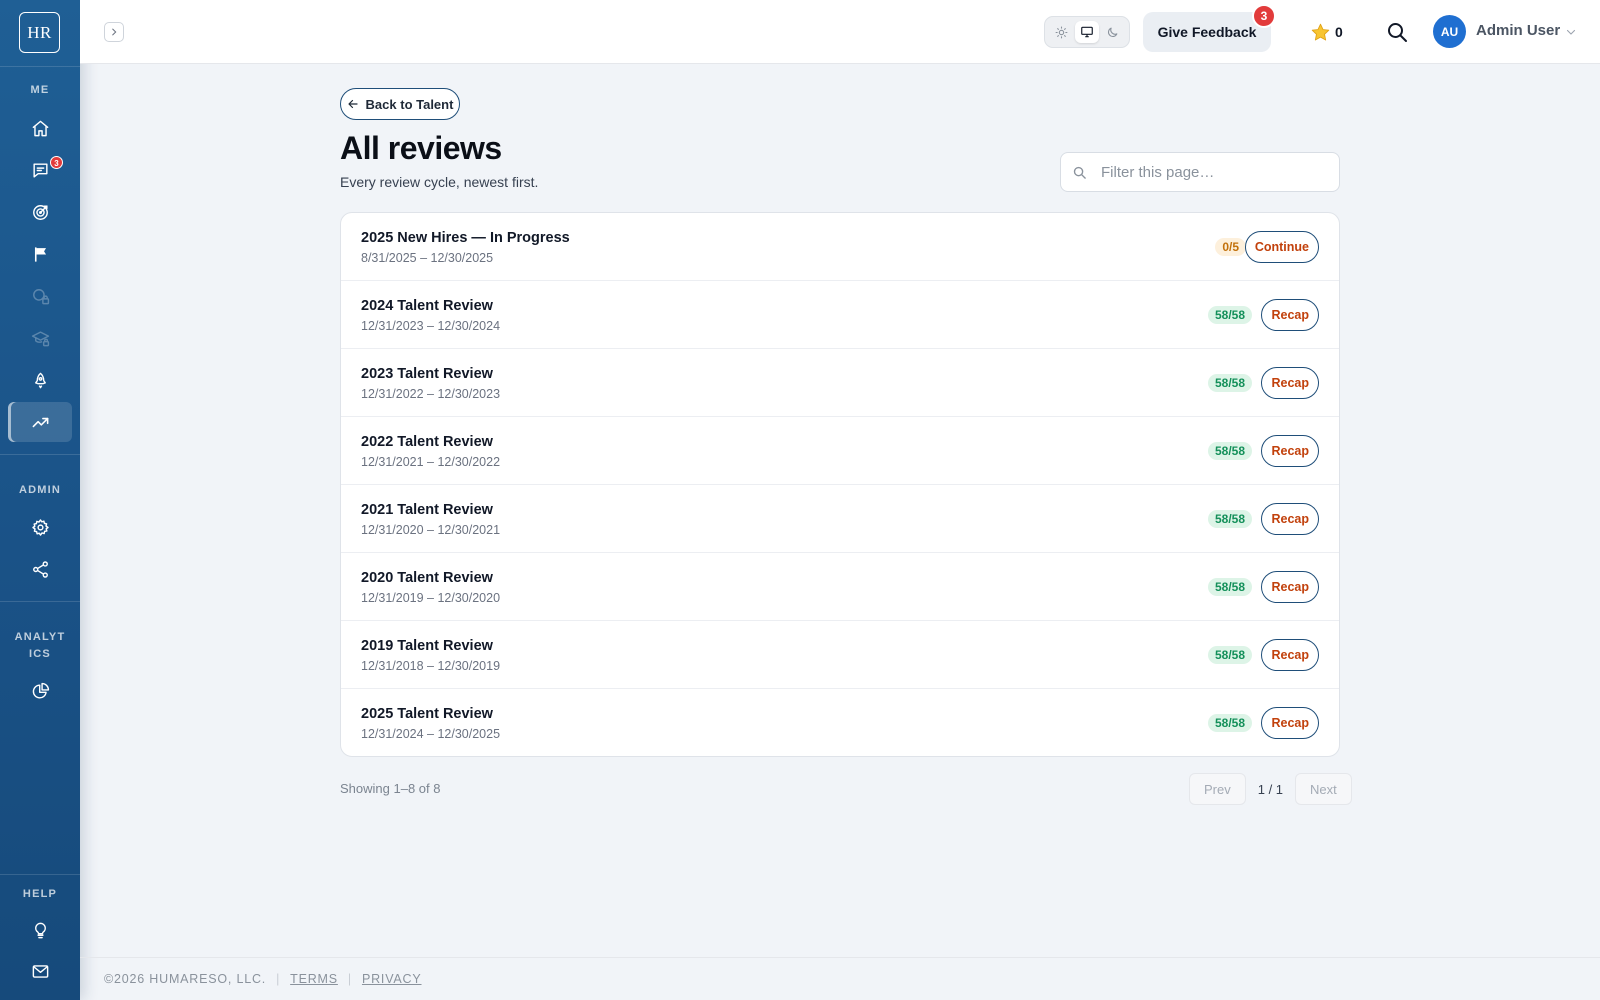 The width and height of the screenshot is (1600, 1000). I want to click on review-title: 2021 Talent Review, so click(427, 510).